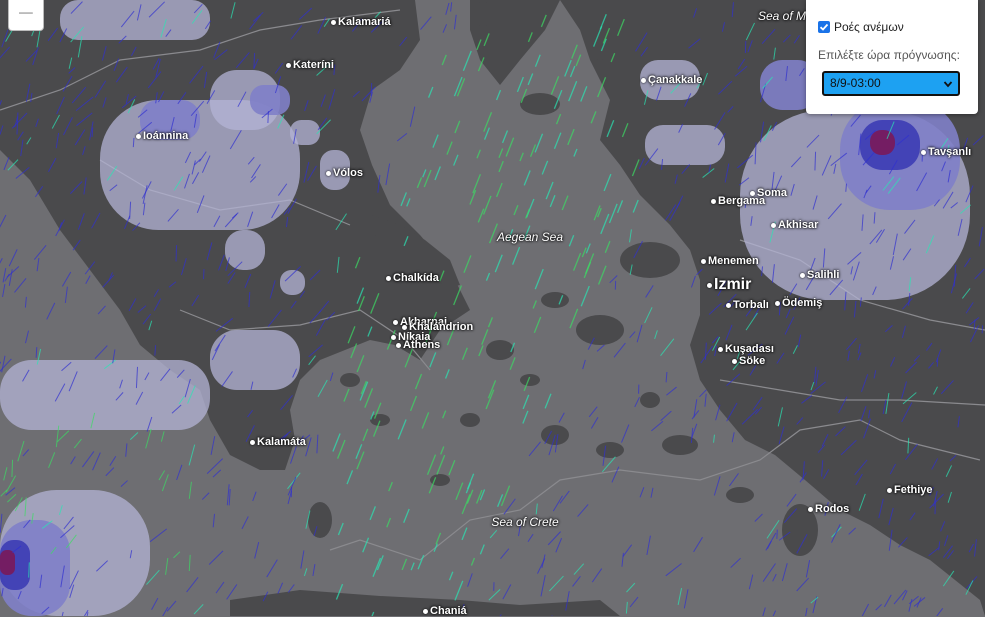  Describe the element at coordinates (891, 83) in the screenshot. I see `forecast-time-select: 8/9-03:00` at that location.